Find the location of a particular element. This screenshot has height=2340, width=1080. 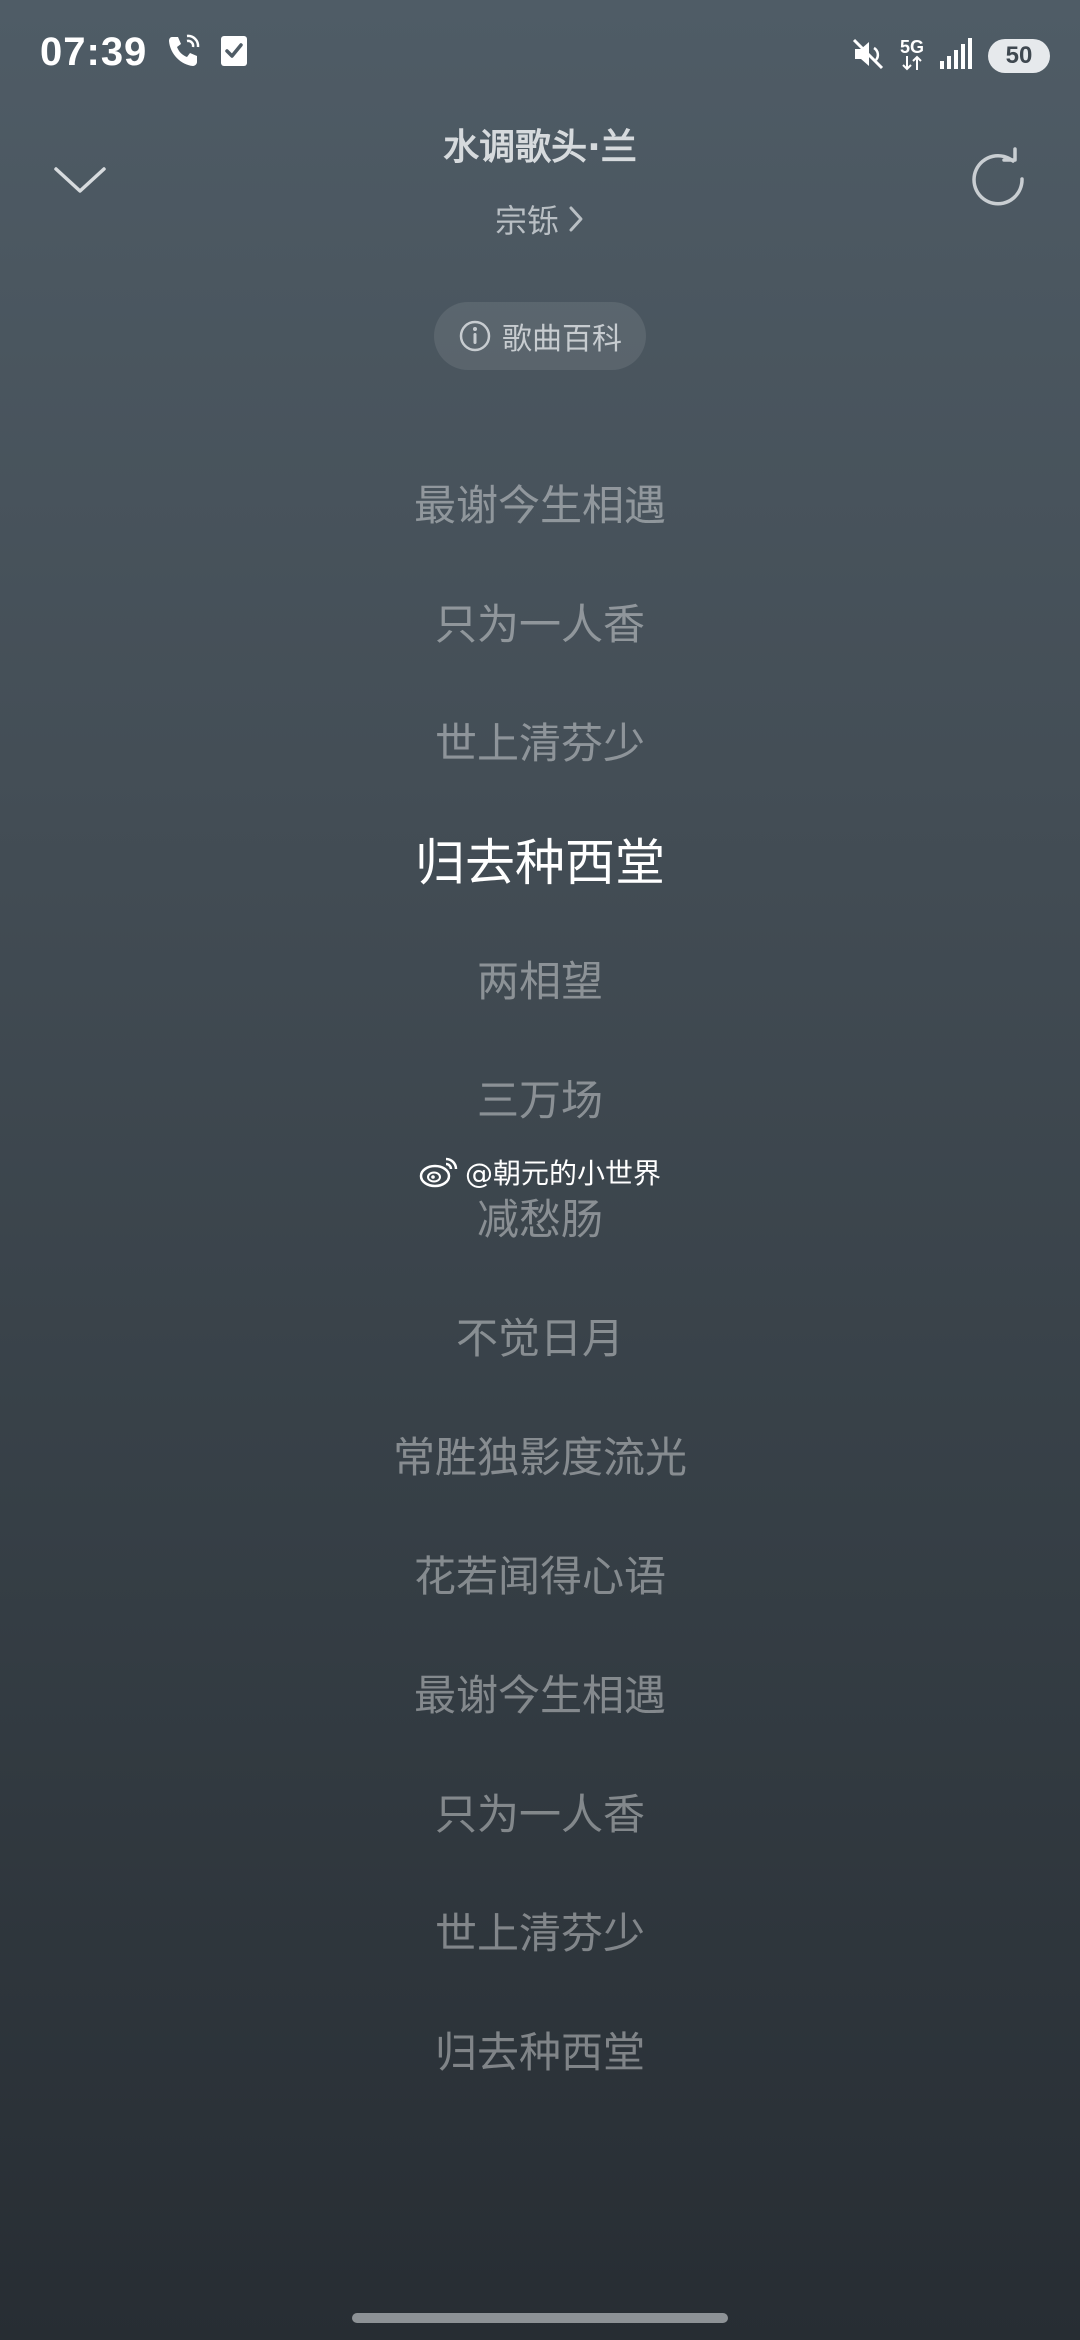

network-type: 5G is located at coordinates (912, 55).